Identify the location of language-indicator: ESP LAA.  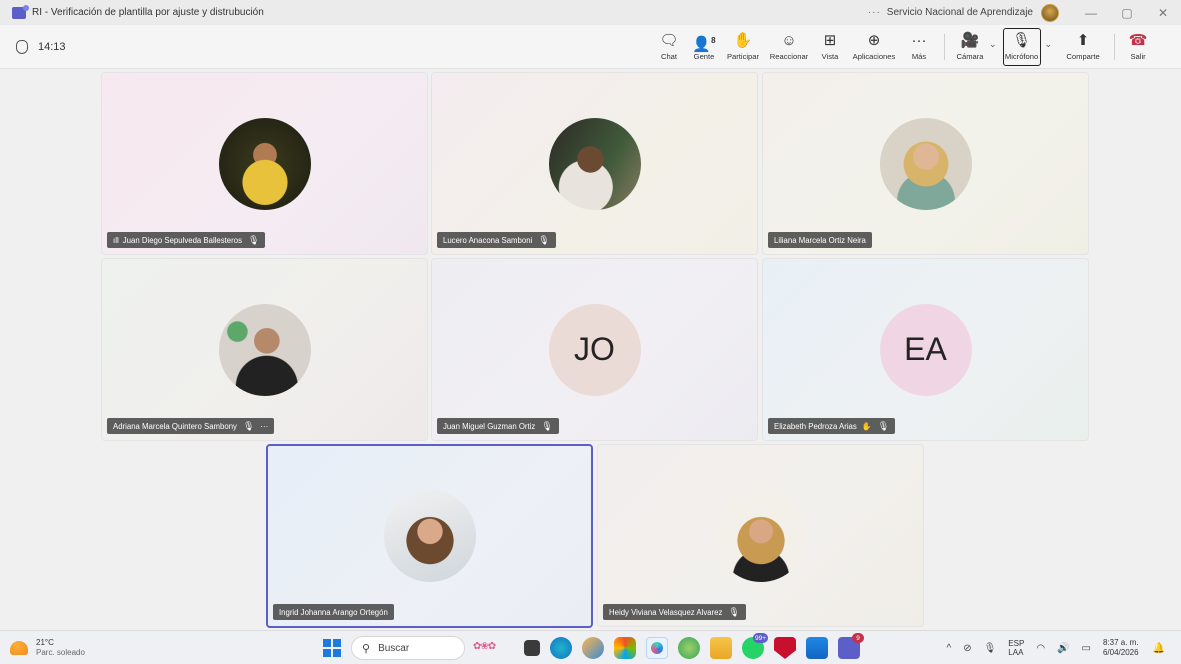
(1016, 648).